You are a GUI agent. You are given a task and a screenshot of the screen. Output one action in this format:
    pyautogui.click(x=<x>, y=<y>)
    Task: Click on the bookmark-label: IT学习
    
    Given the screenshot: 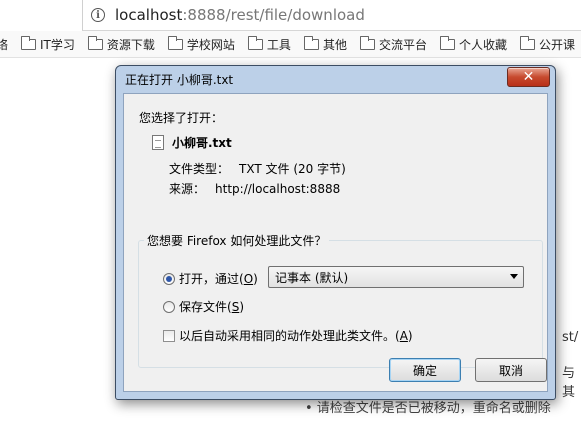 What is the action you would take?
    pyautogui.click(x=57, y=44)
    